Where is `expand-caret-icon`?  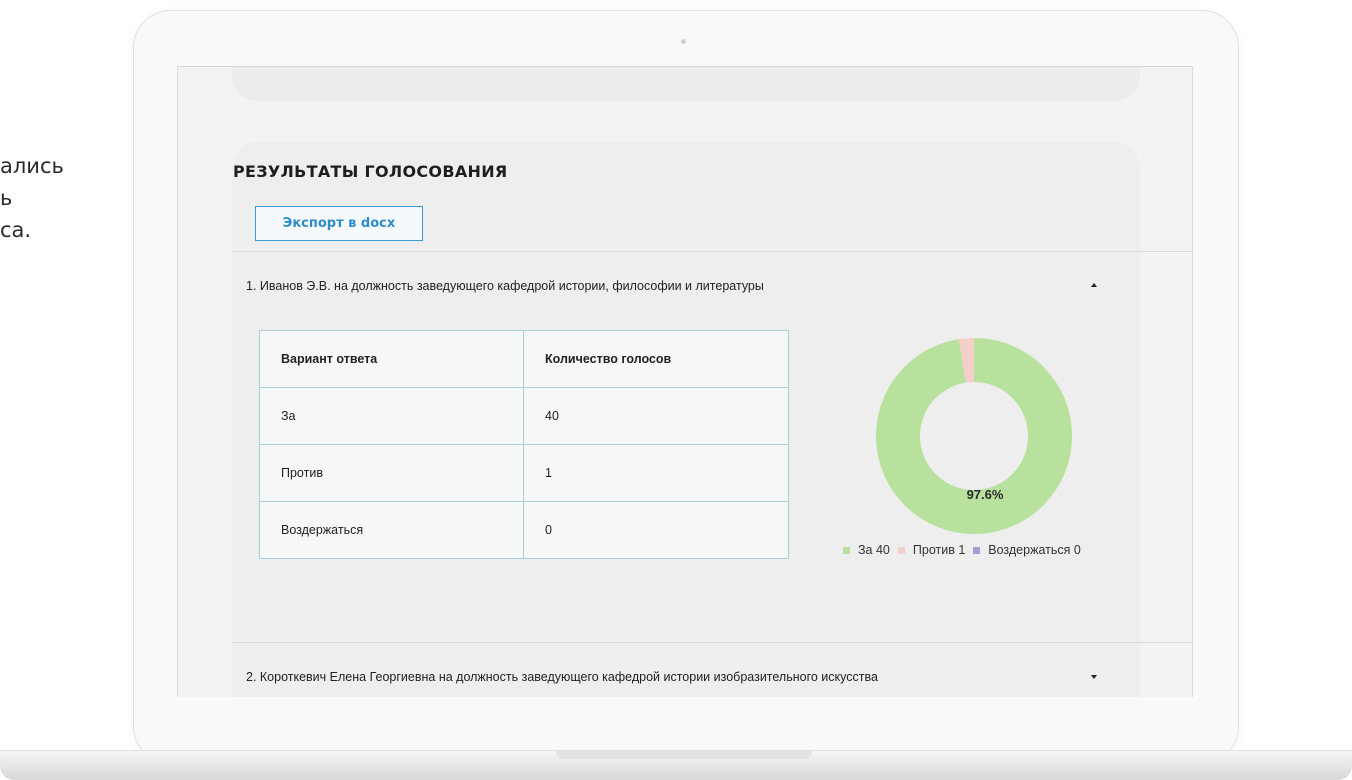 expand-caret-icon is located at coordinates (1094, 677).